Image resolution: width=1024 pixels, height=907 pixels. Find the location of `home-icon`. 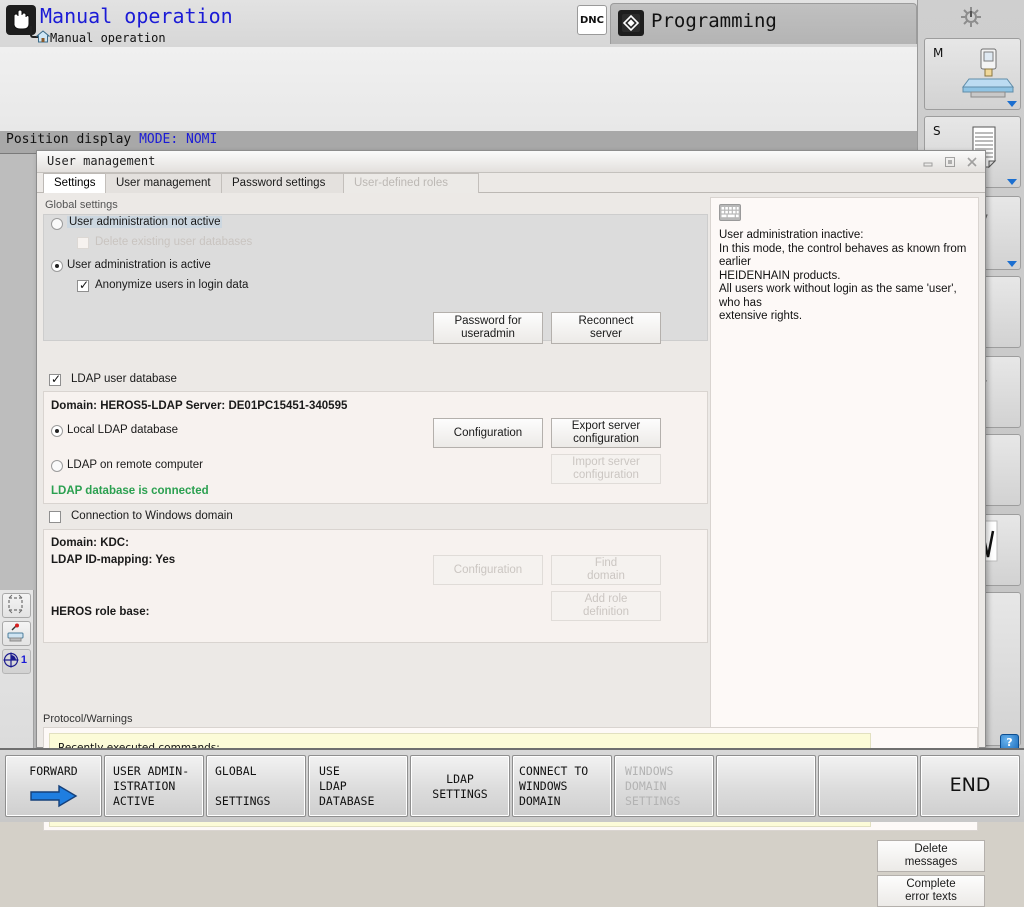

home-icon is located at coordinates (43, 36).